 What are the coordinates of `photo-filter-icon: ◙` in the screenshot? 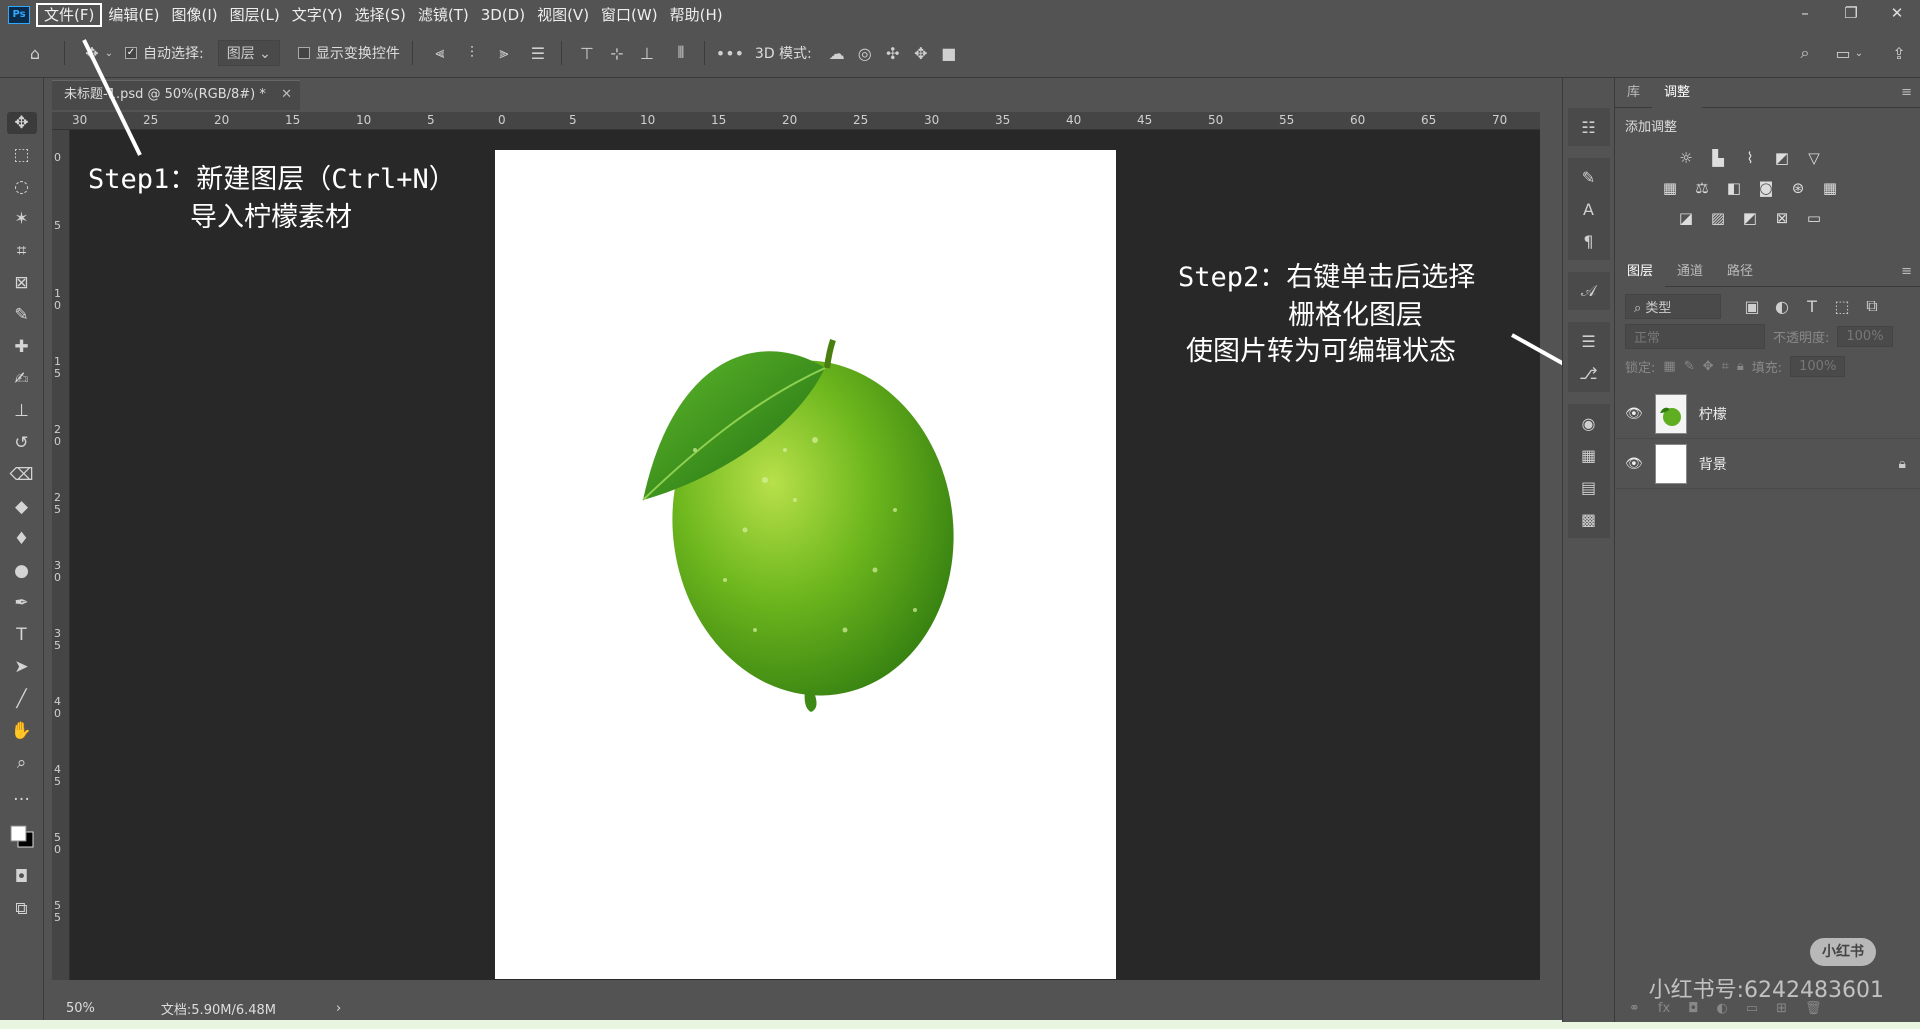 It's located at (1766, 188).